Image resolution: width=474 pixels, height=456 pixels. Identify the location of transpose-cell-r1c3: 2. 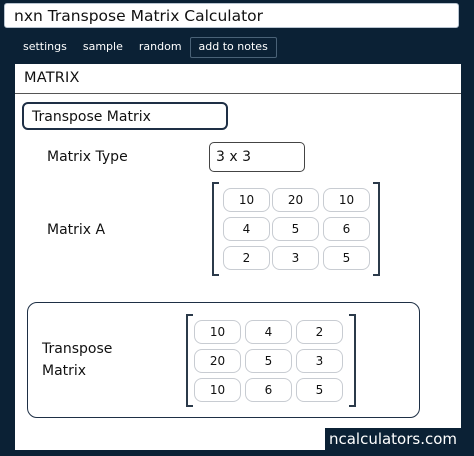
(319, 332).